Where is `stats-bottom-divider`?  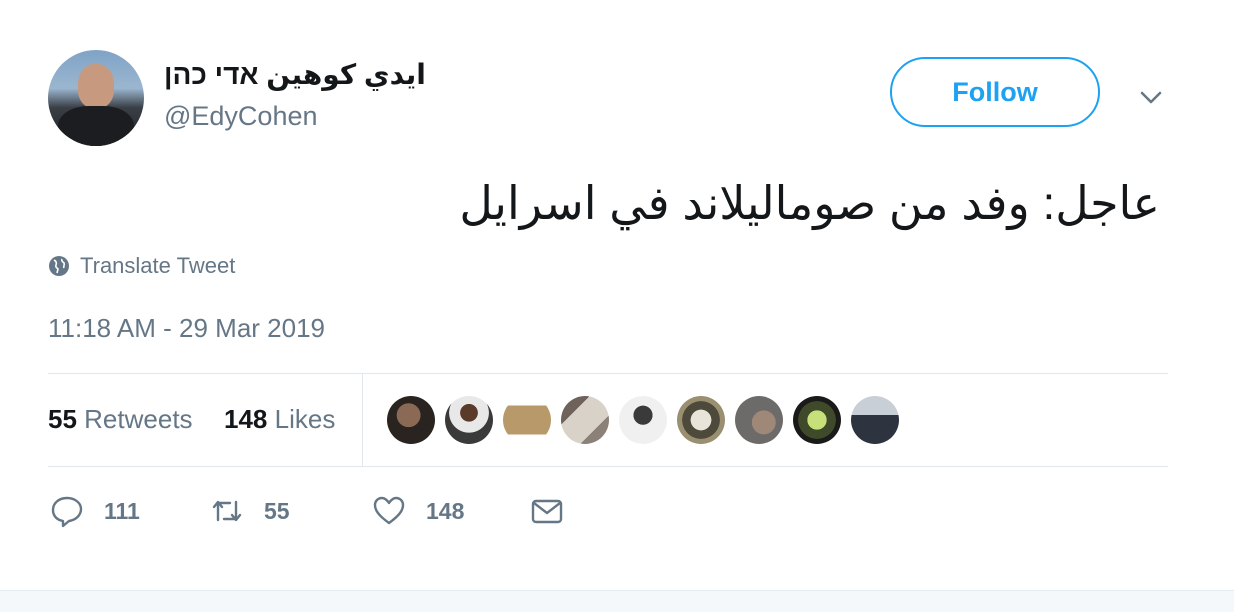 stats-bottom-divider is located at coordinates (608, 466).